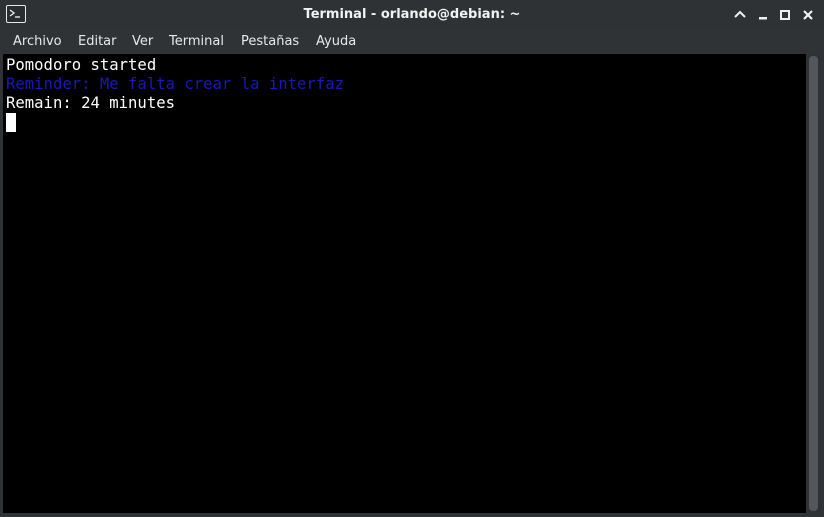 This screenshot has width=824, height=517. I want to click on window-border, so click(412, 515).